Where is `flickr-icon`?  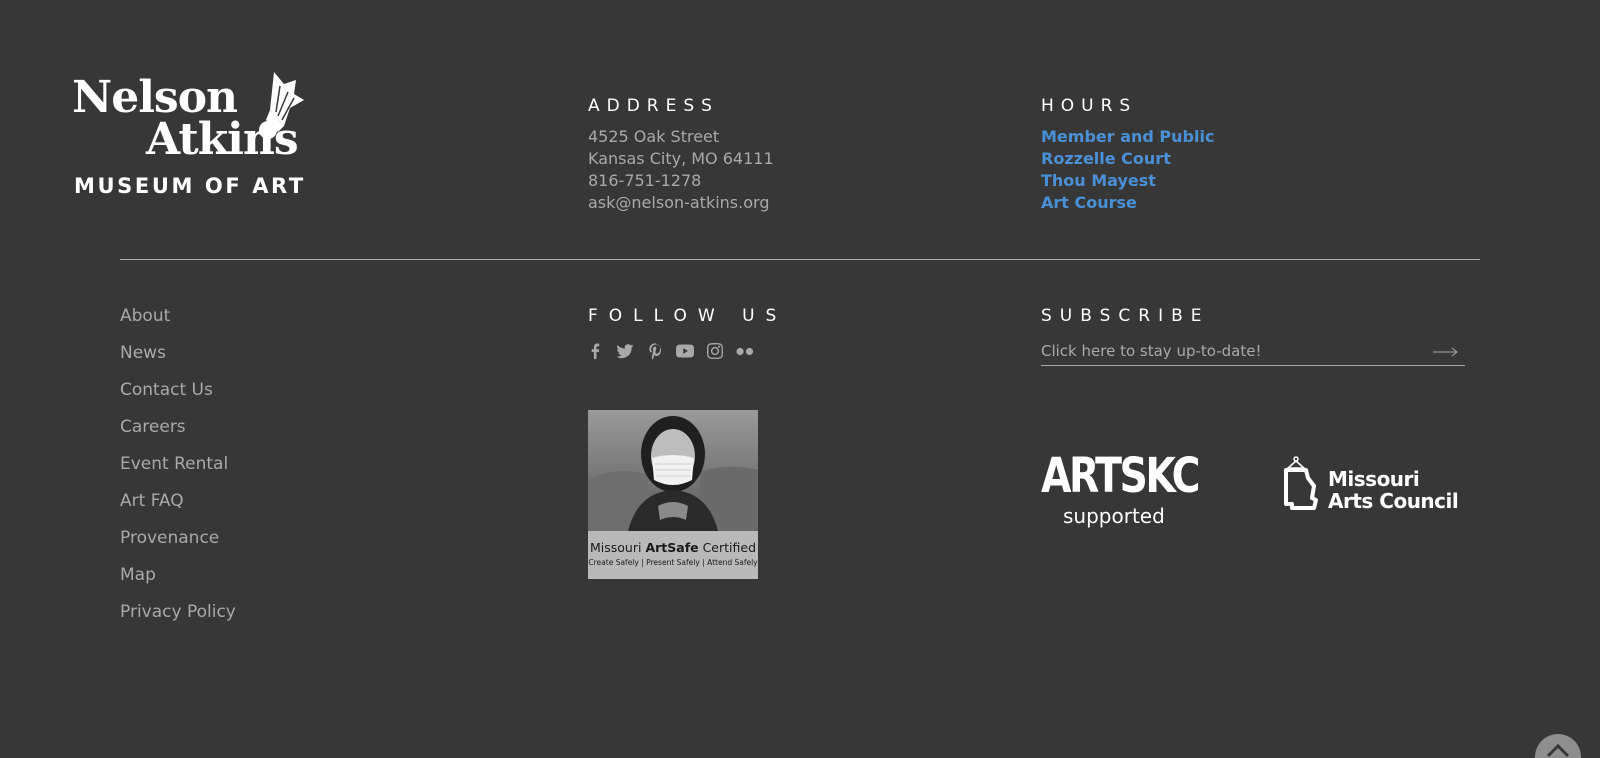
flickr-icon is located at coordinates (745, 351).